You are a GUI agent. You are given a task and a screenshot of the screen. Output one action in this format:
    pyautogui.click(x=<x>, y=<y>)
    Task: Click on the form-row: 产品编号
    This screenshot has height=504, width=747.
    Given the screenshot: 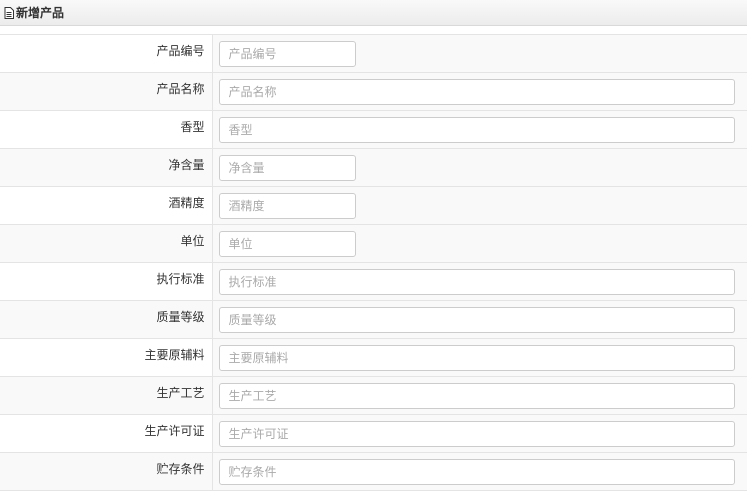 What is the action you would take?
    pyautogui.click(x=373, y=53)
    